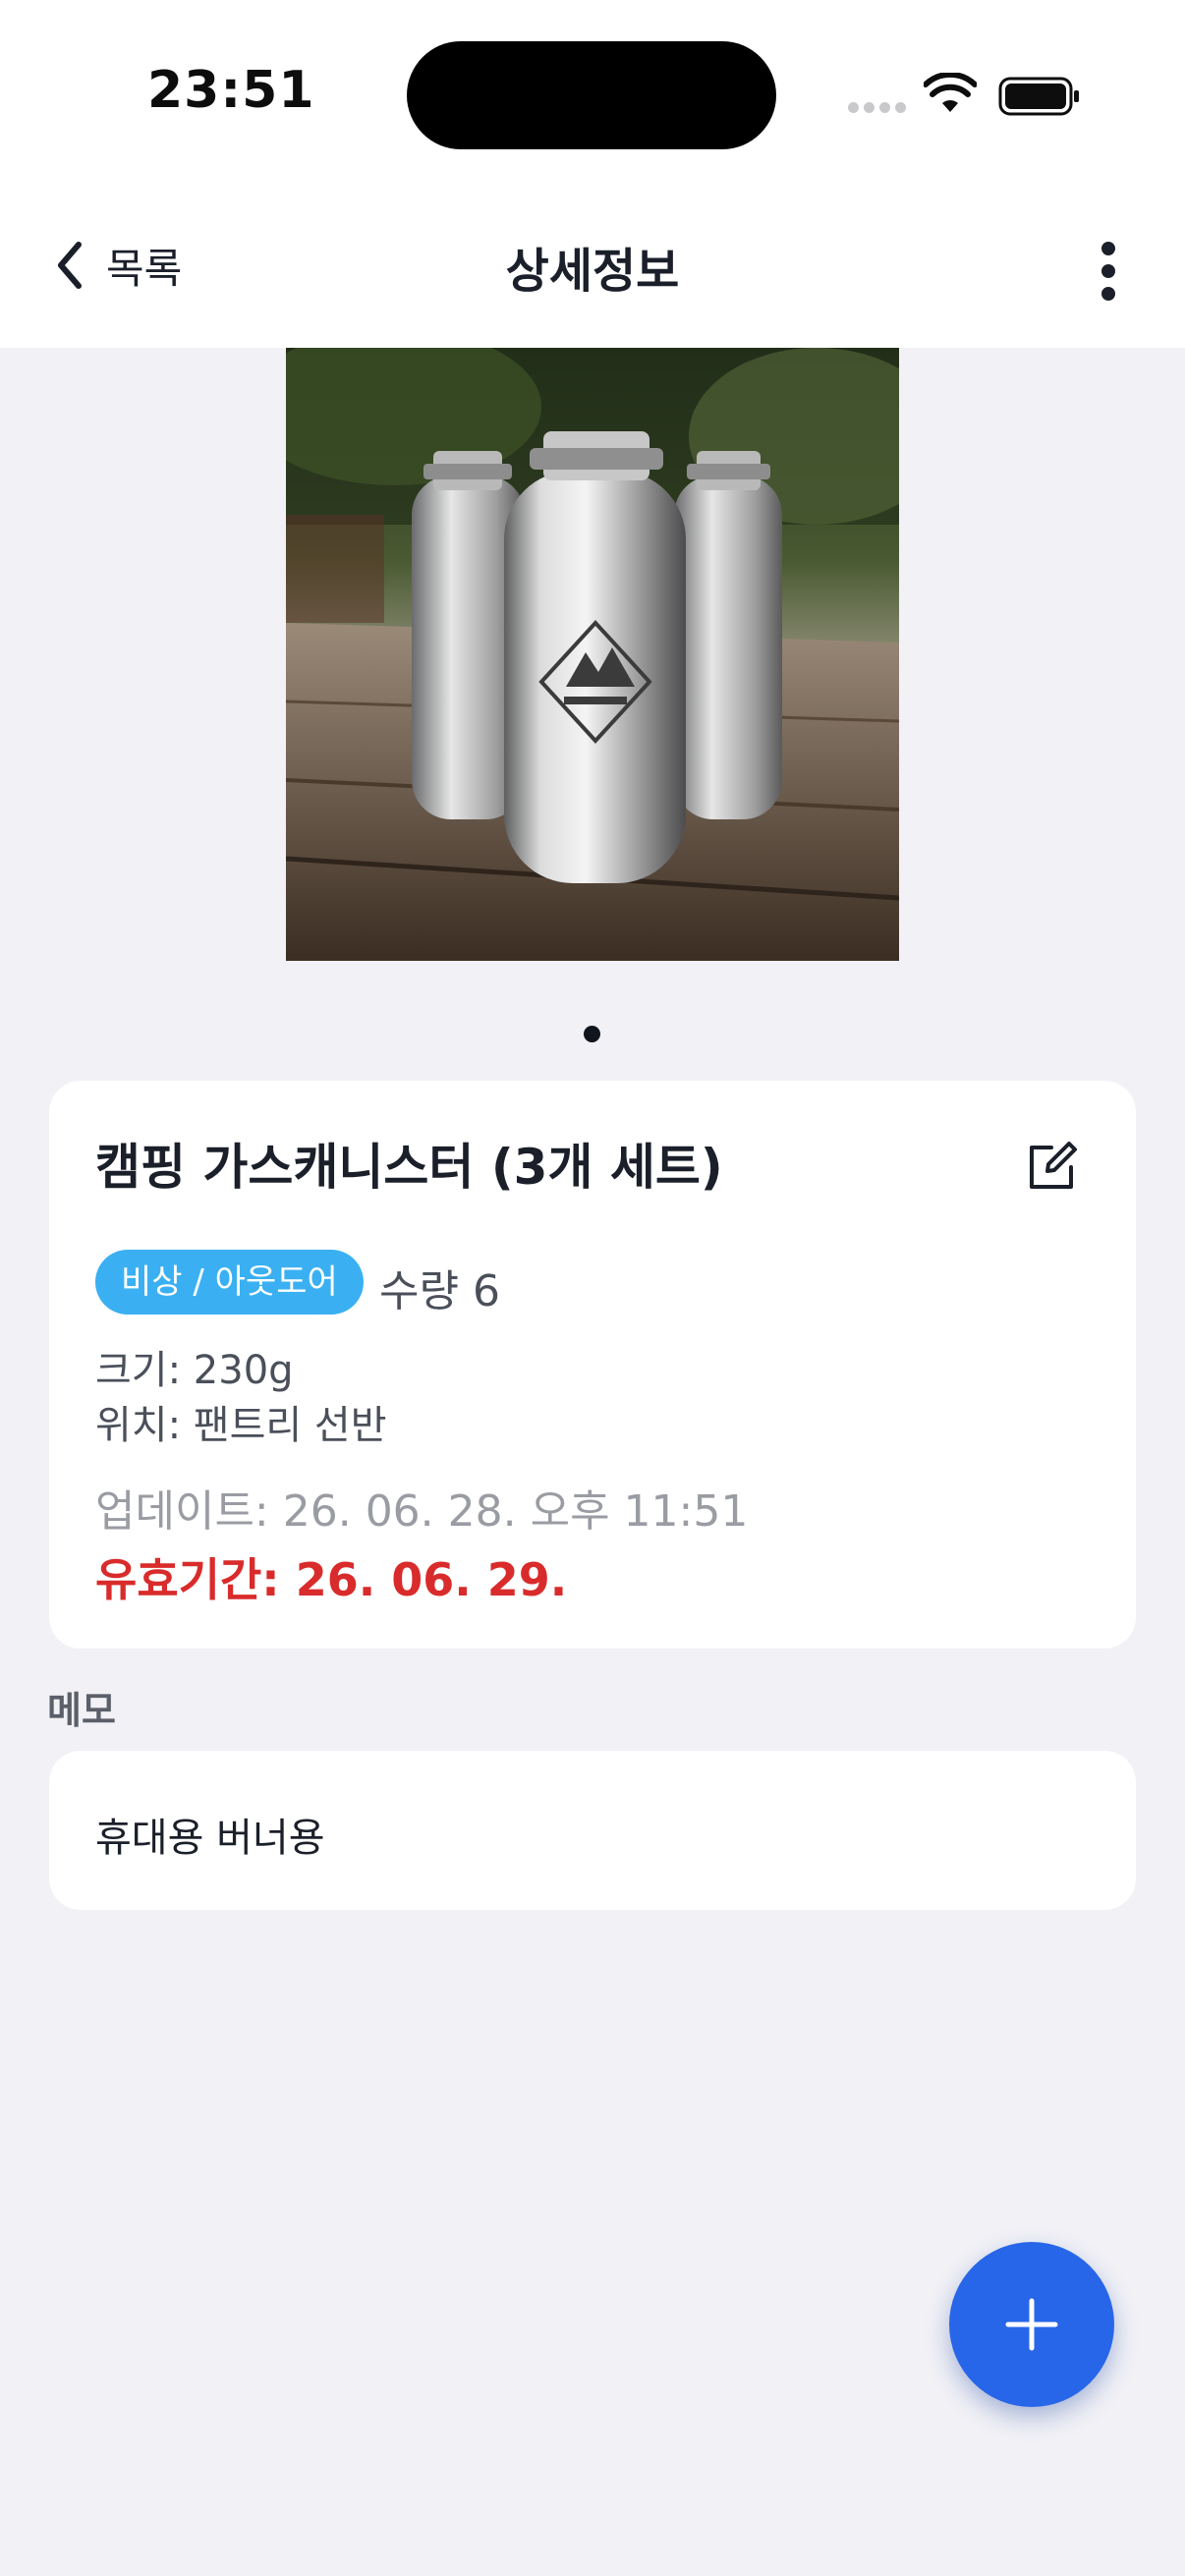 The image size is (1185, 2576). What do you see at coordinates (231, 90) in the screenshot?
I see `status-time: 23:51` at bounding box center [231, 90].